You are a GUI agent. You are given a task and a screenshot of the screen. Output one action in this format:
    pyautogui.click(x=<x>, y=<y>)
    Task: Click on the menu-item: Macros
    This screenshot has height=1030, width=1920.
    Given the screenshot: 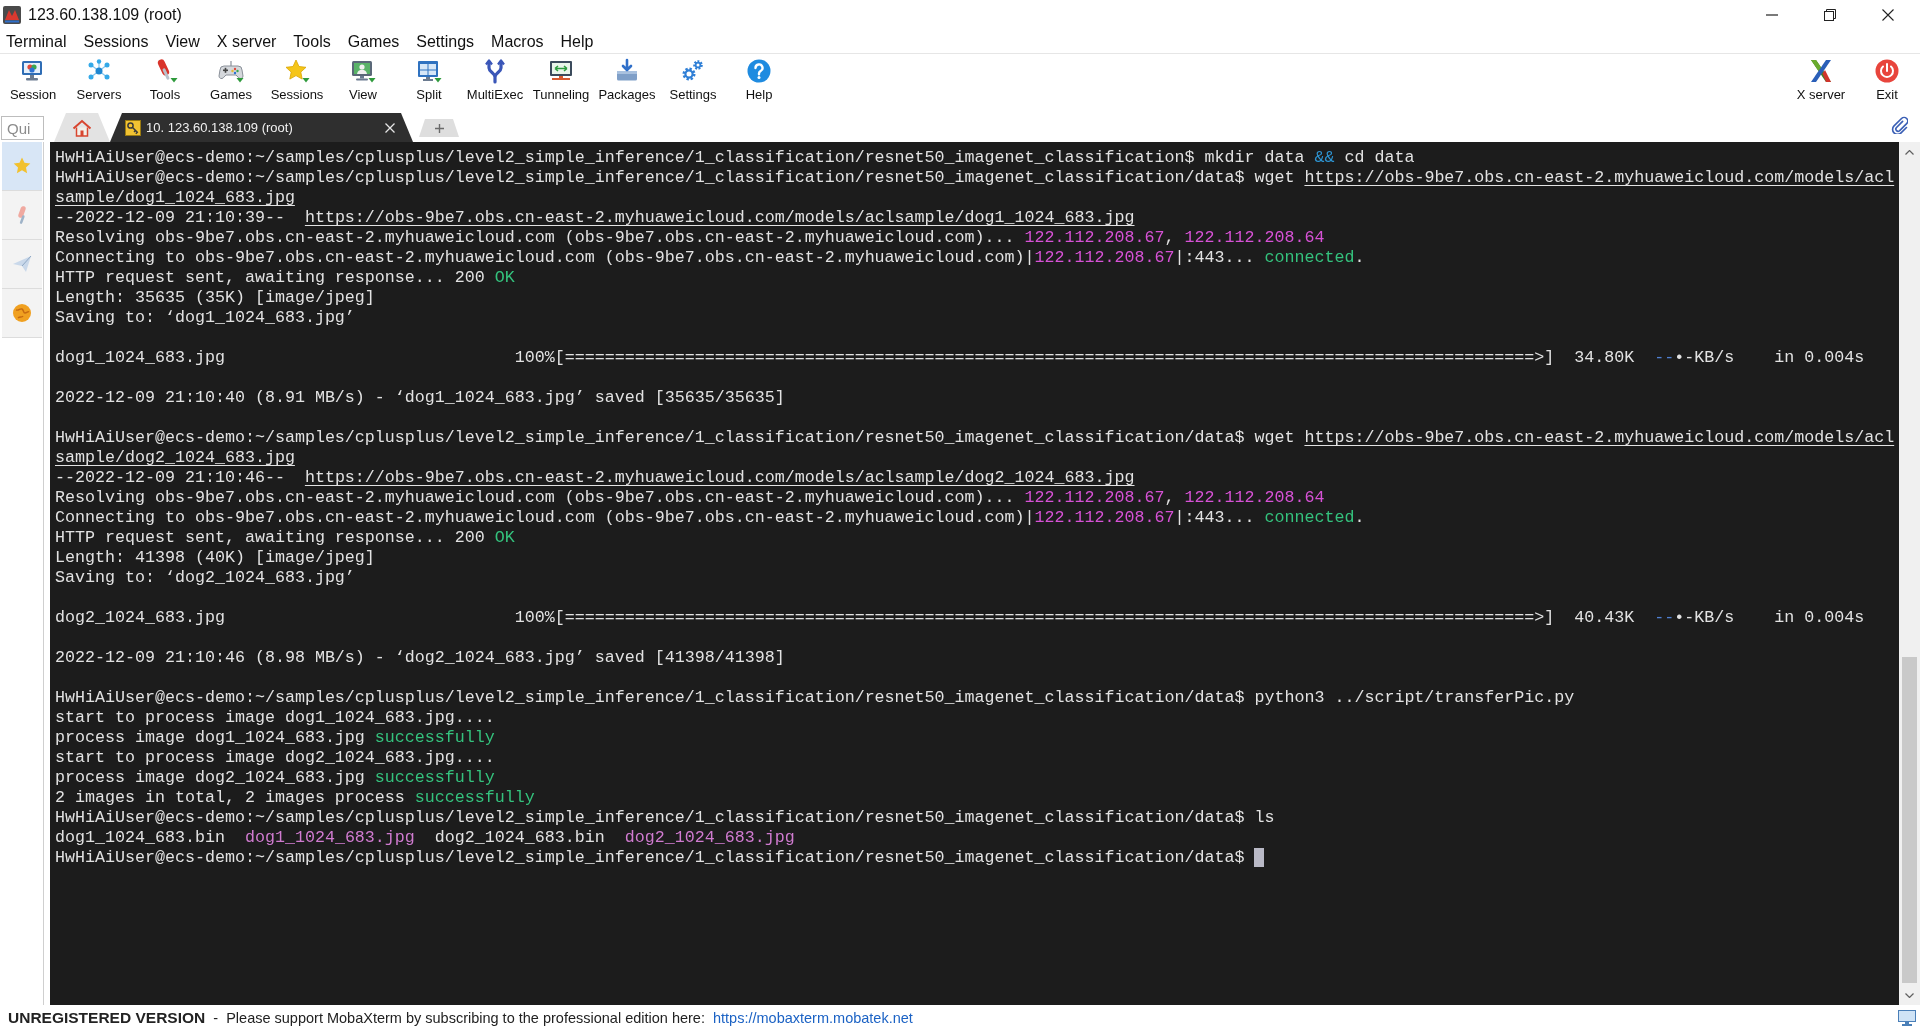 What is the action you would take?
    pyautogui.click(x=517, y=41)
    